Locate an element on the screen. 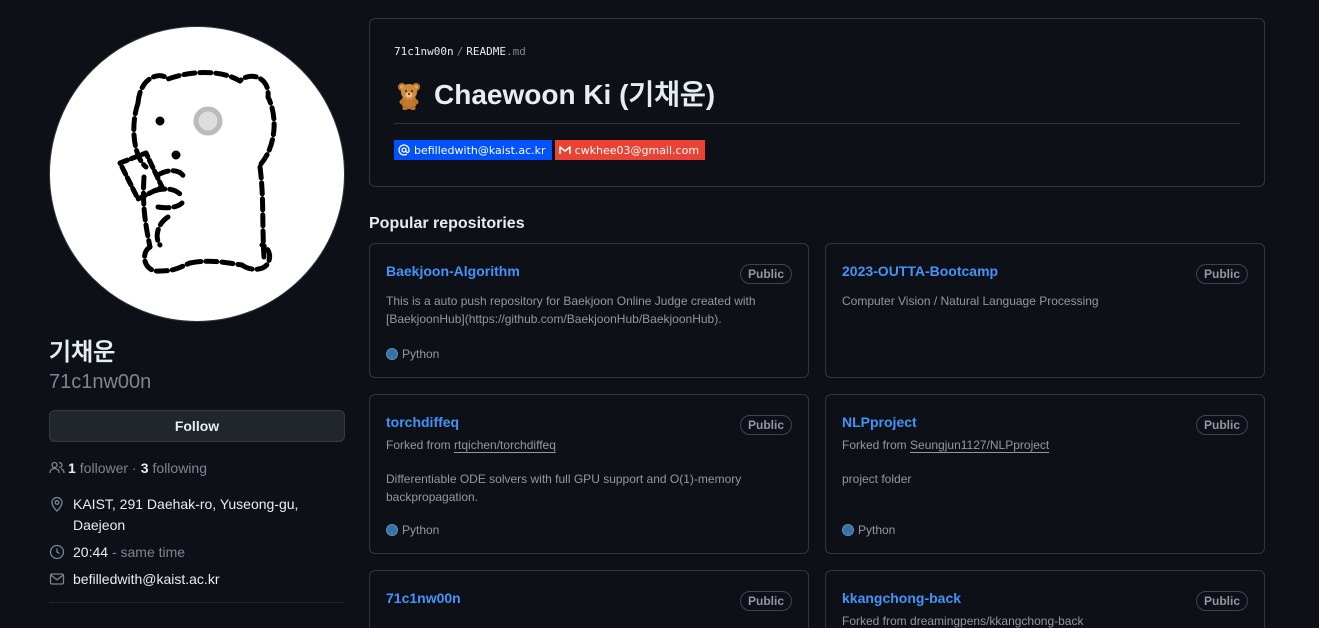 The height and width of the screenshot is (628, 1319). teddy-bear-icon is located at coordinates (409, 95).